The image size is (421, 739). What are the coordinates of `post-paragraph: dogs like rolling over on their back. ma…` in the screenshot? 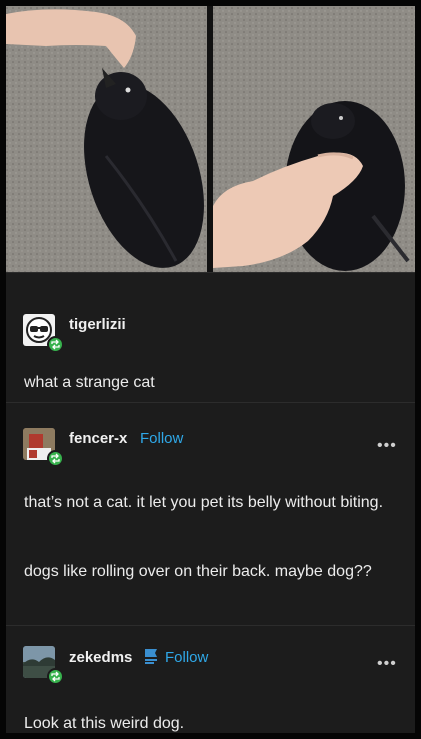 It's located at (198, 571).